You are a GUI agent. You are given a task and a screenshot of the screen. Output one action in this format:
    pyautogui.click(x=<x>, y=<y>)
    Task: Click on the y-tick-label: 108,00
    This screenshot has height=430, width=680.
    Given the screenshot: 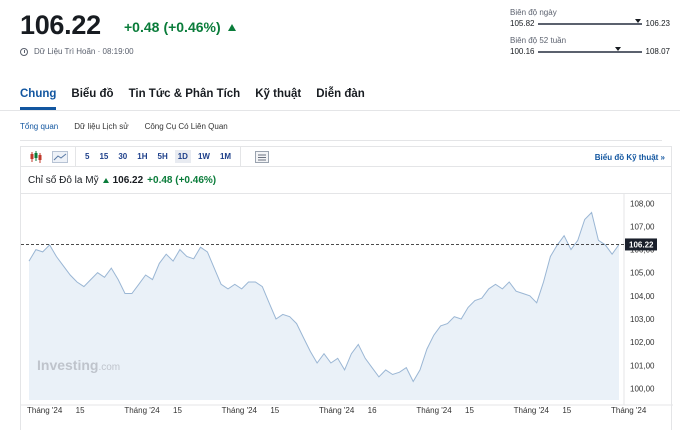 What is the action you would take?
    pyautogui.click(x=642, y=203)
    